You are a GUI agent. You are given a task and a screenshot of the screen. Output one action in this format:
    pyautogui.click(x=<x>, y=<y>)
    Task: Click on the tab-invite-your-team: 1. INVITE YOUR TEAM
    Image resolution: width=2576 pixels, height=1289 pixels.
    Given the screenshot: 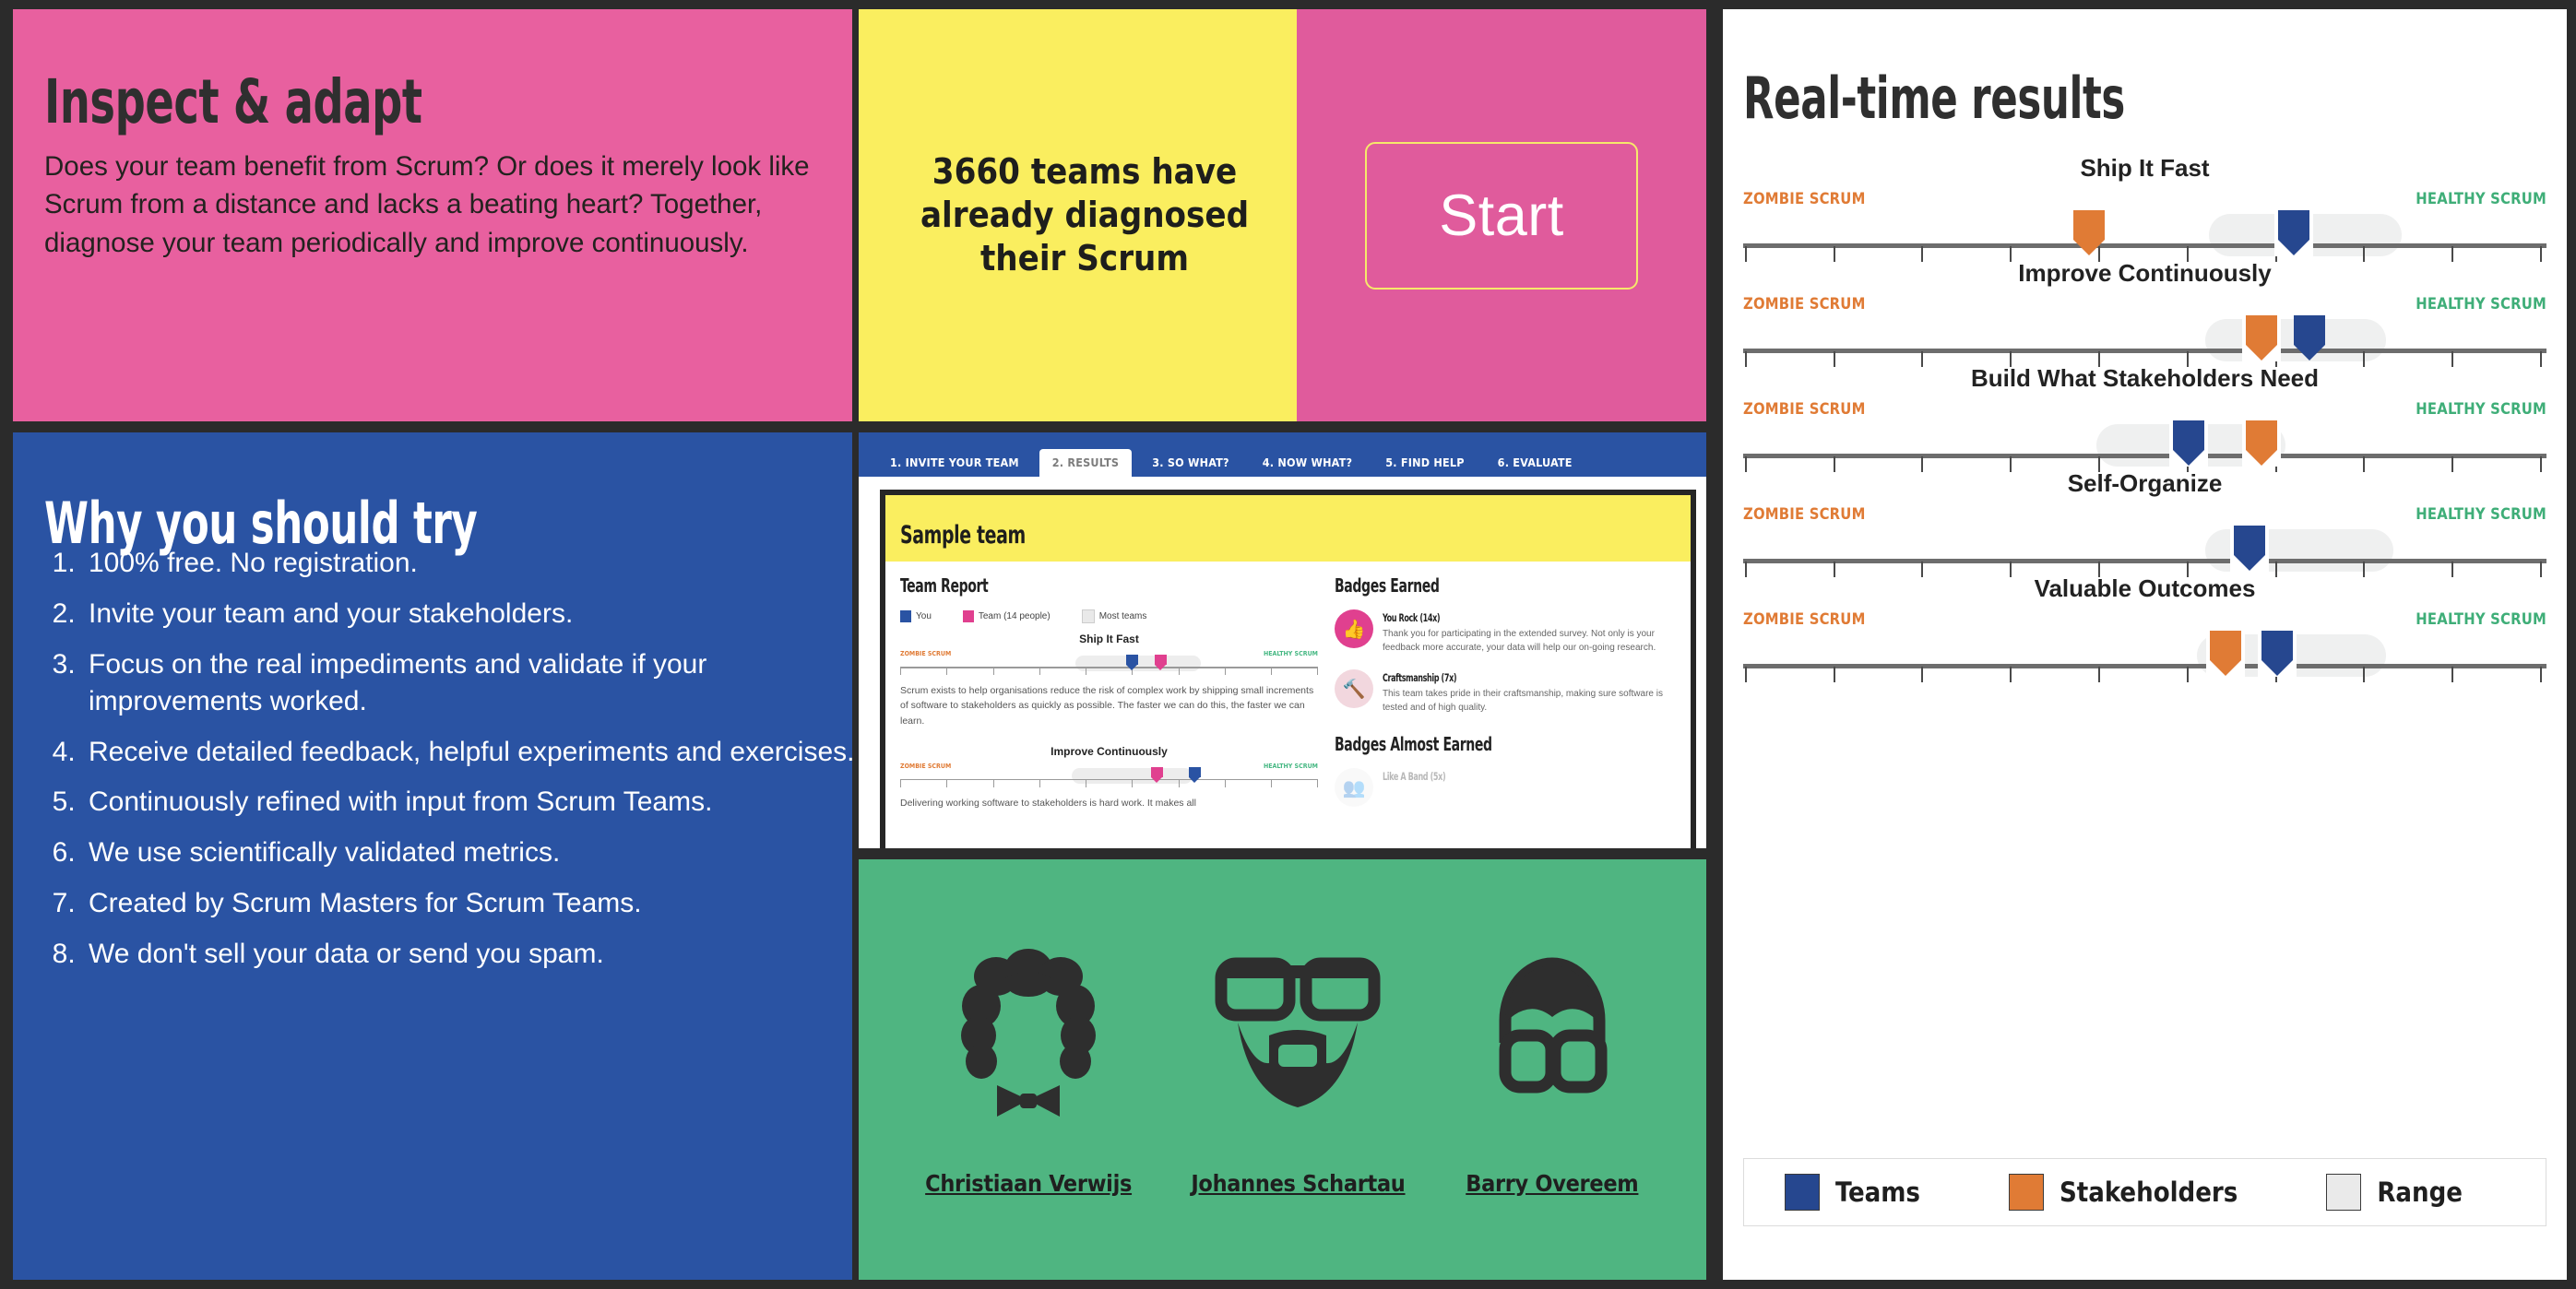 What is the action you would take?
    pyautogui.click(x=954, y=463)
    